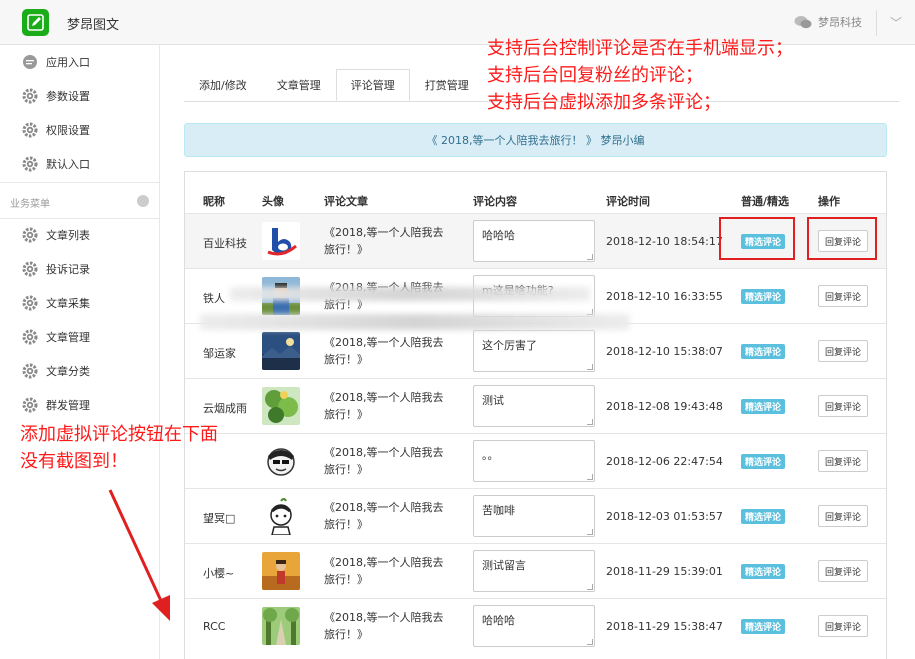  What do you see at coordinates (219, 518) in the screenshot?
I see `comment-nick: 望冥□` at bounding box center [219, 518].